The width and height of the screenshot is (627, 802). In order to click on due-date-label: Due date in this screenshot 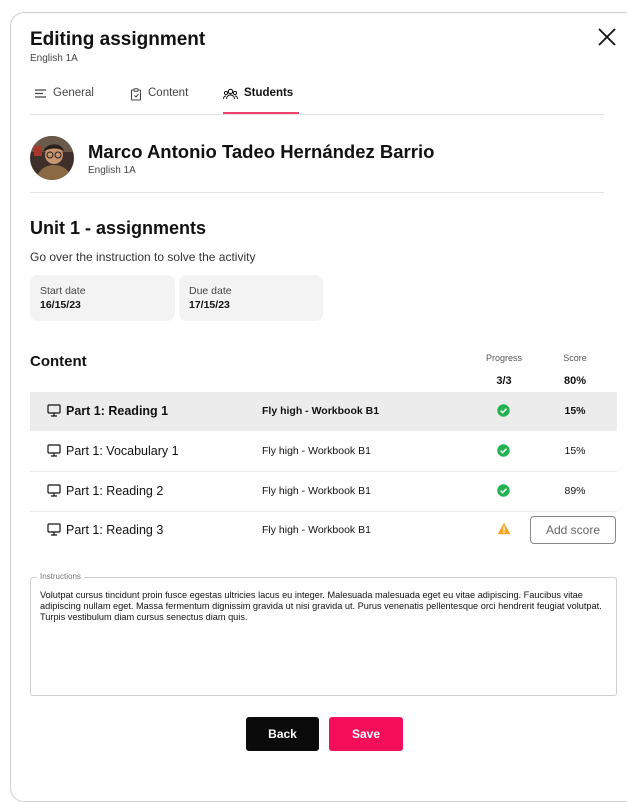, I will do `click(210, 291)`.